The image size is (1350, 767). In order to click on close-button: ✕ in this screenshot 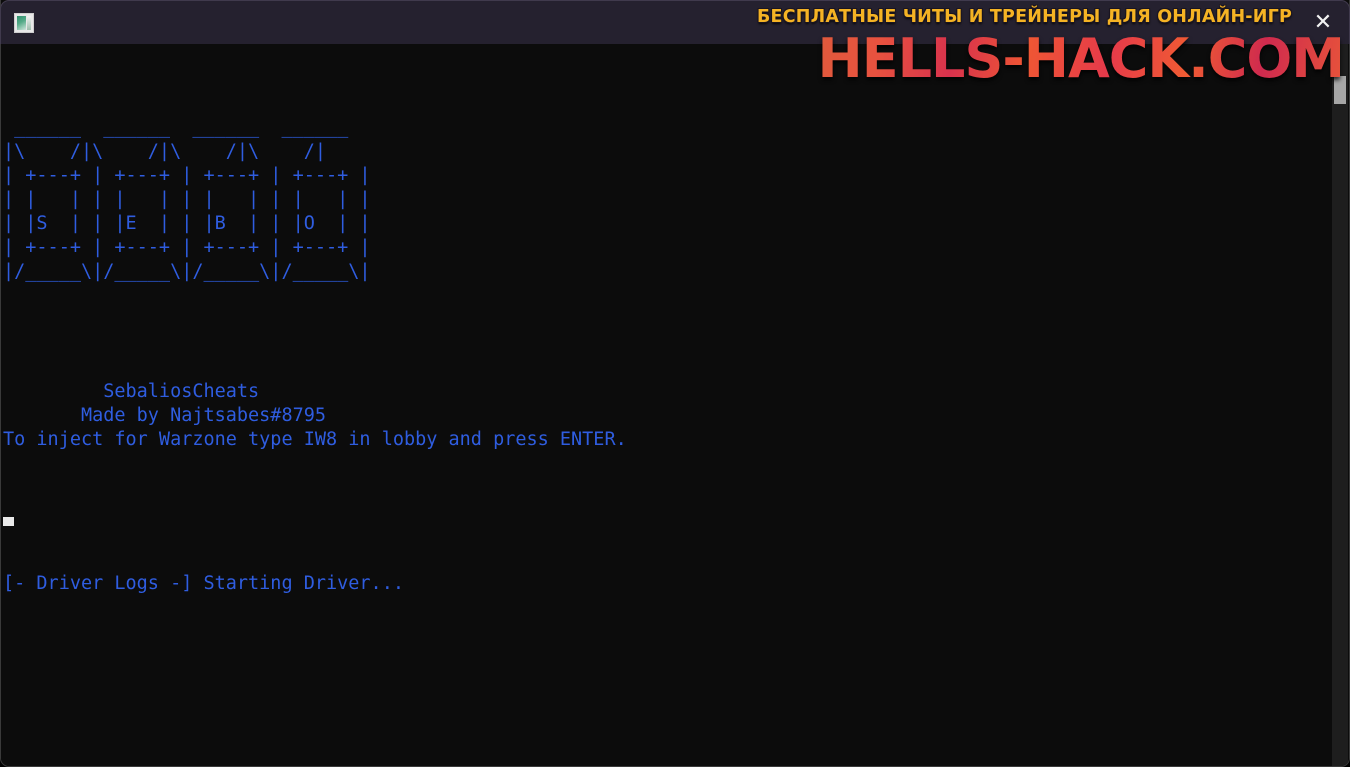, I will do `click(1323, 23)`.